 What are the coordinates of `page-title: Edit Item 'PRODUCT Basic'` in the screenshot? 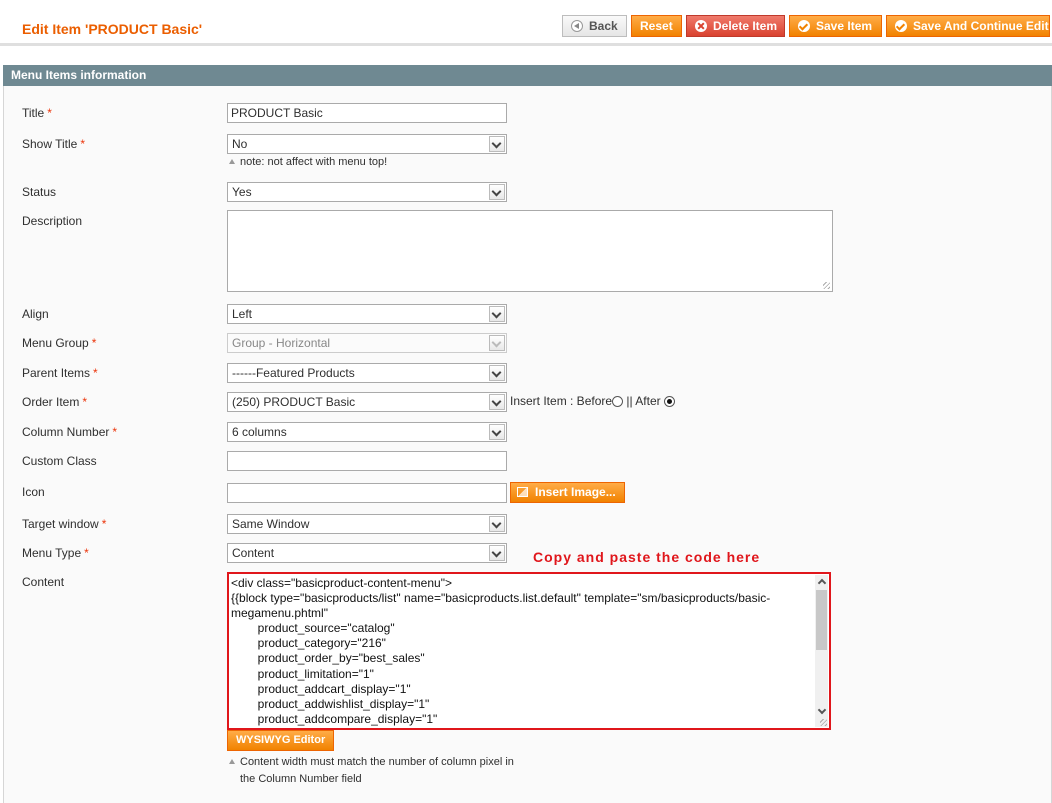 It's located at (112, 29).